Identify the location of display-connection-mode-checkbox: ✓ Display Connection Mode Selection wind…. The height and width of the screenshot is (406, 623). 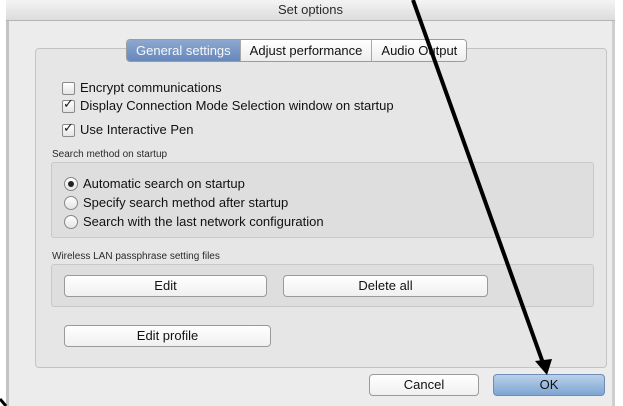
(228, 105).